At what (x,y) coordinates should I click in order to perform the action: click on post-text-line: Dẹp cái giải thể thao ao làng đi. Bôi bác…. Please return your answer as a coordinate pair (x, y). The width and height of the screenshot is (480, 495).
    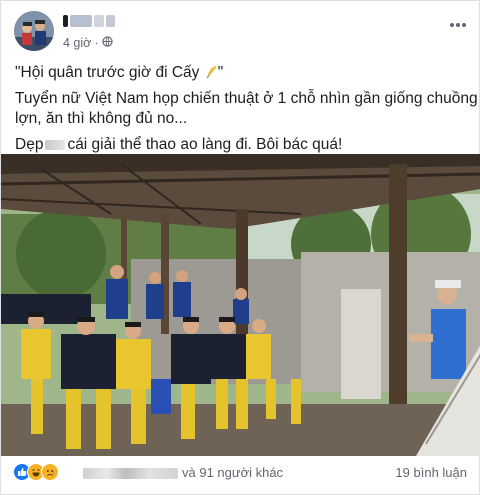
    Looking at the image, I should click on (179, 144).